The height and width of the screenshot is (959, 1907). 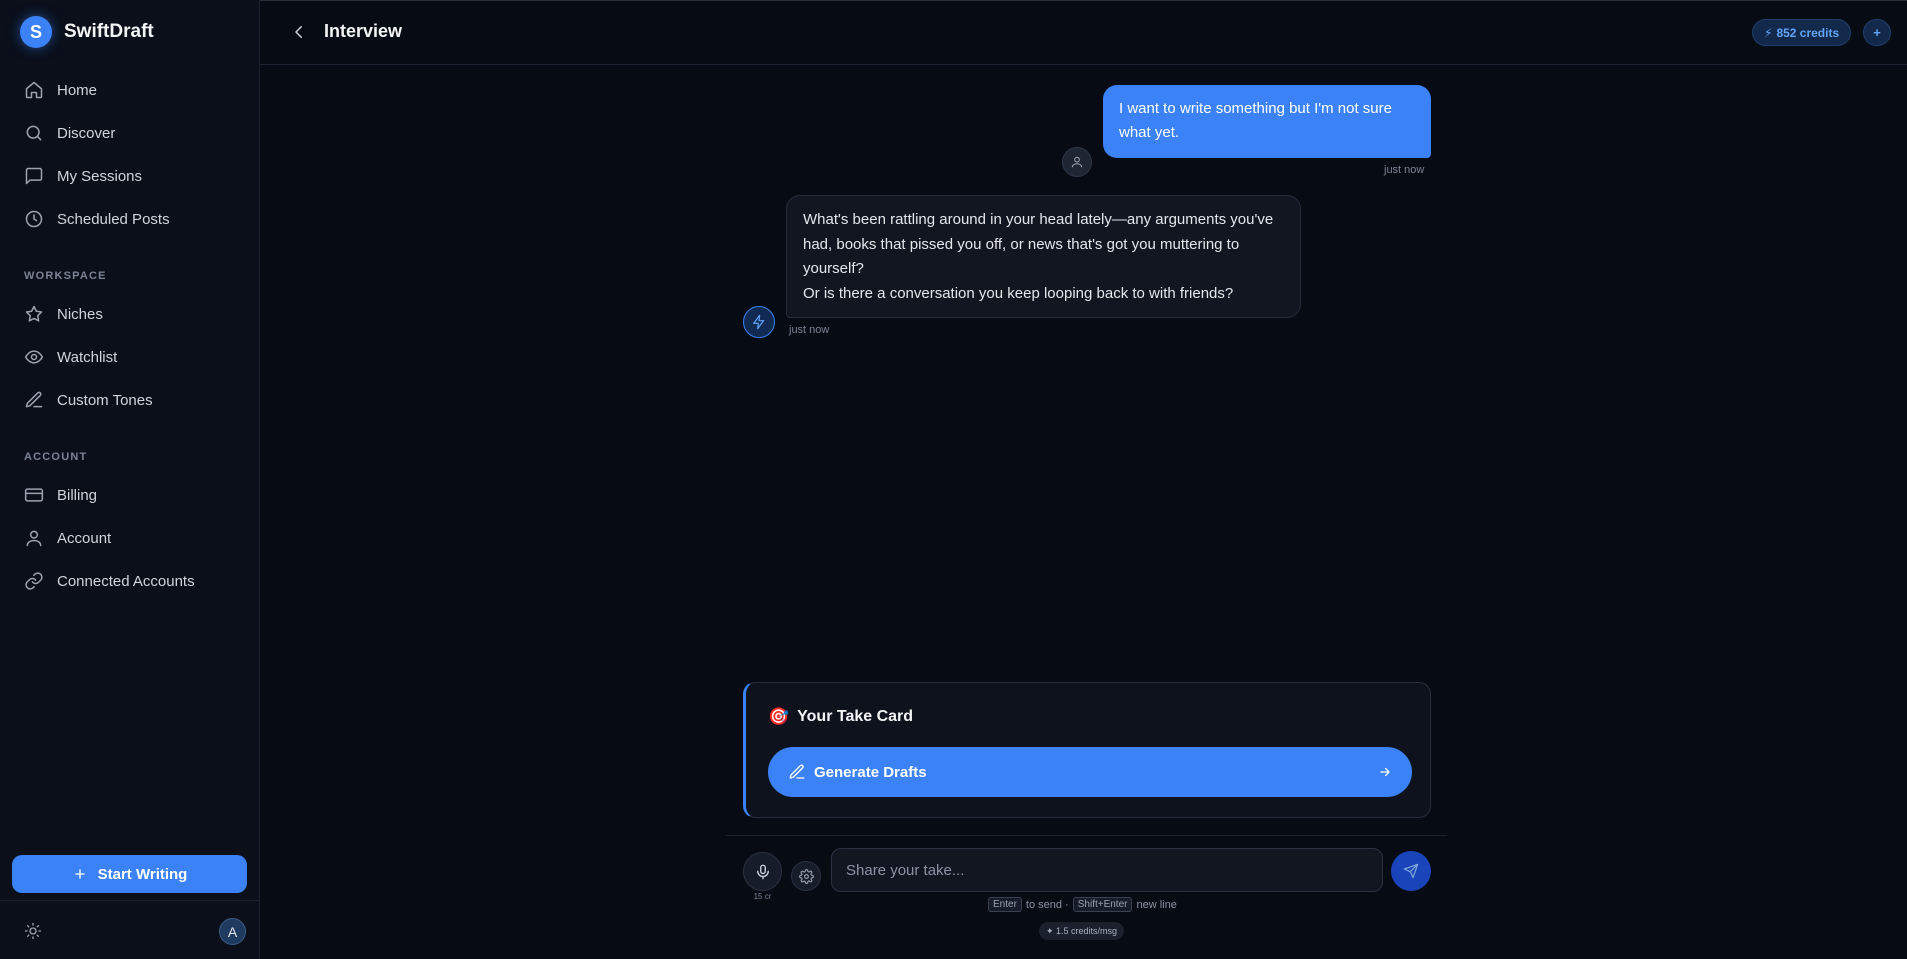 I want to click on keyboard-hint: Enter to send · Shift+Enter new line, so click(x=1082, y=904).